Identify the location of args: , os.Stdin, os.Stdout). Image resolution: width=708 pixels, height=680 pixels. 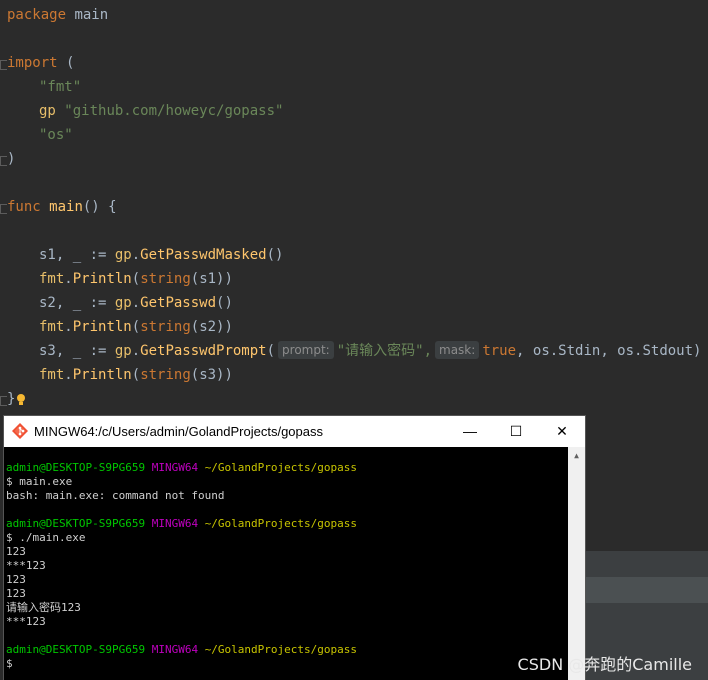
(609, 351).